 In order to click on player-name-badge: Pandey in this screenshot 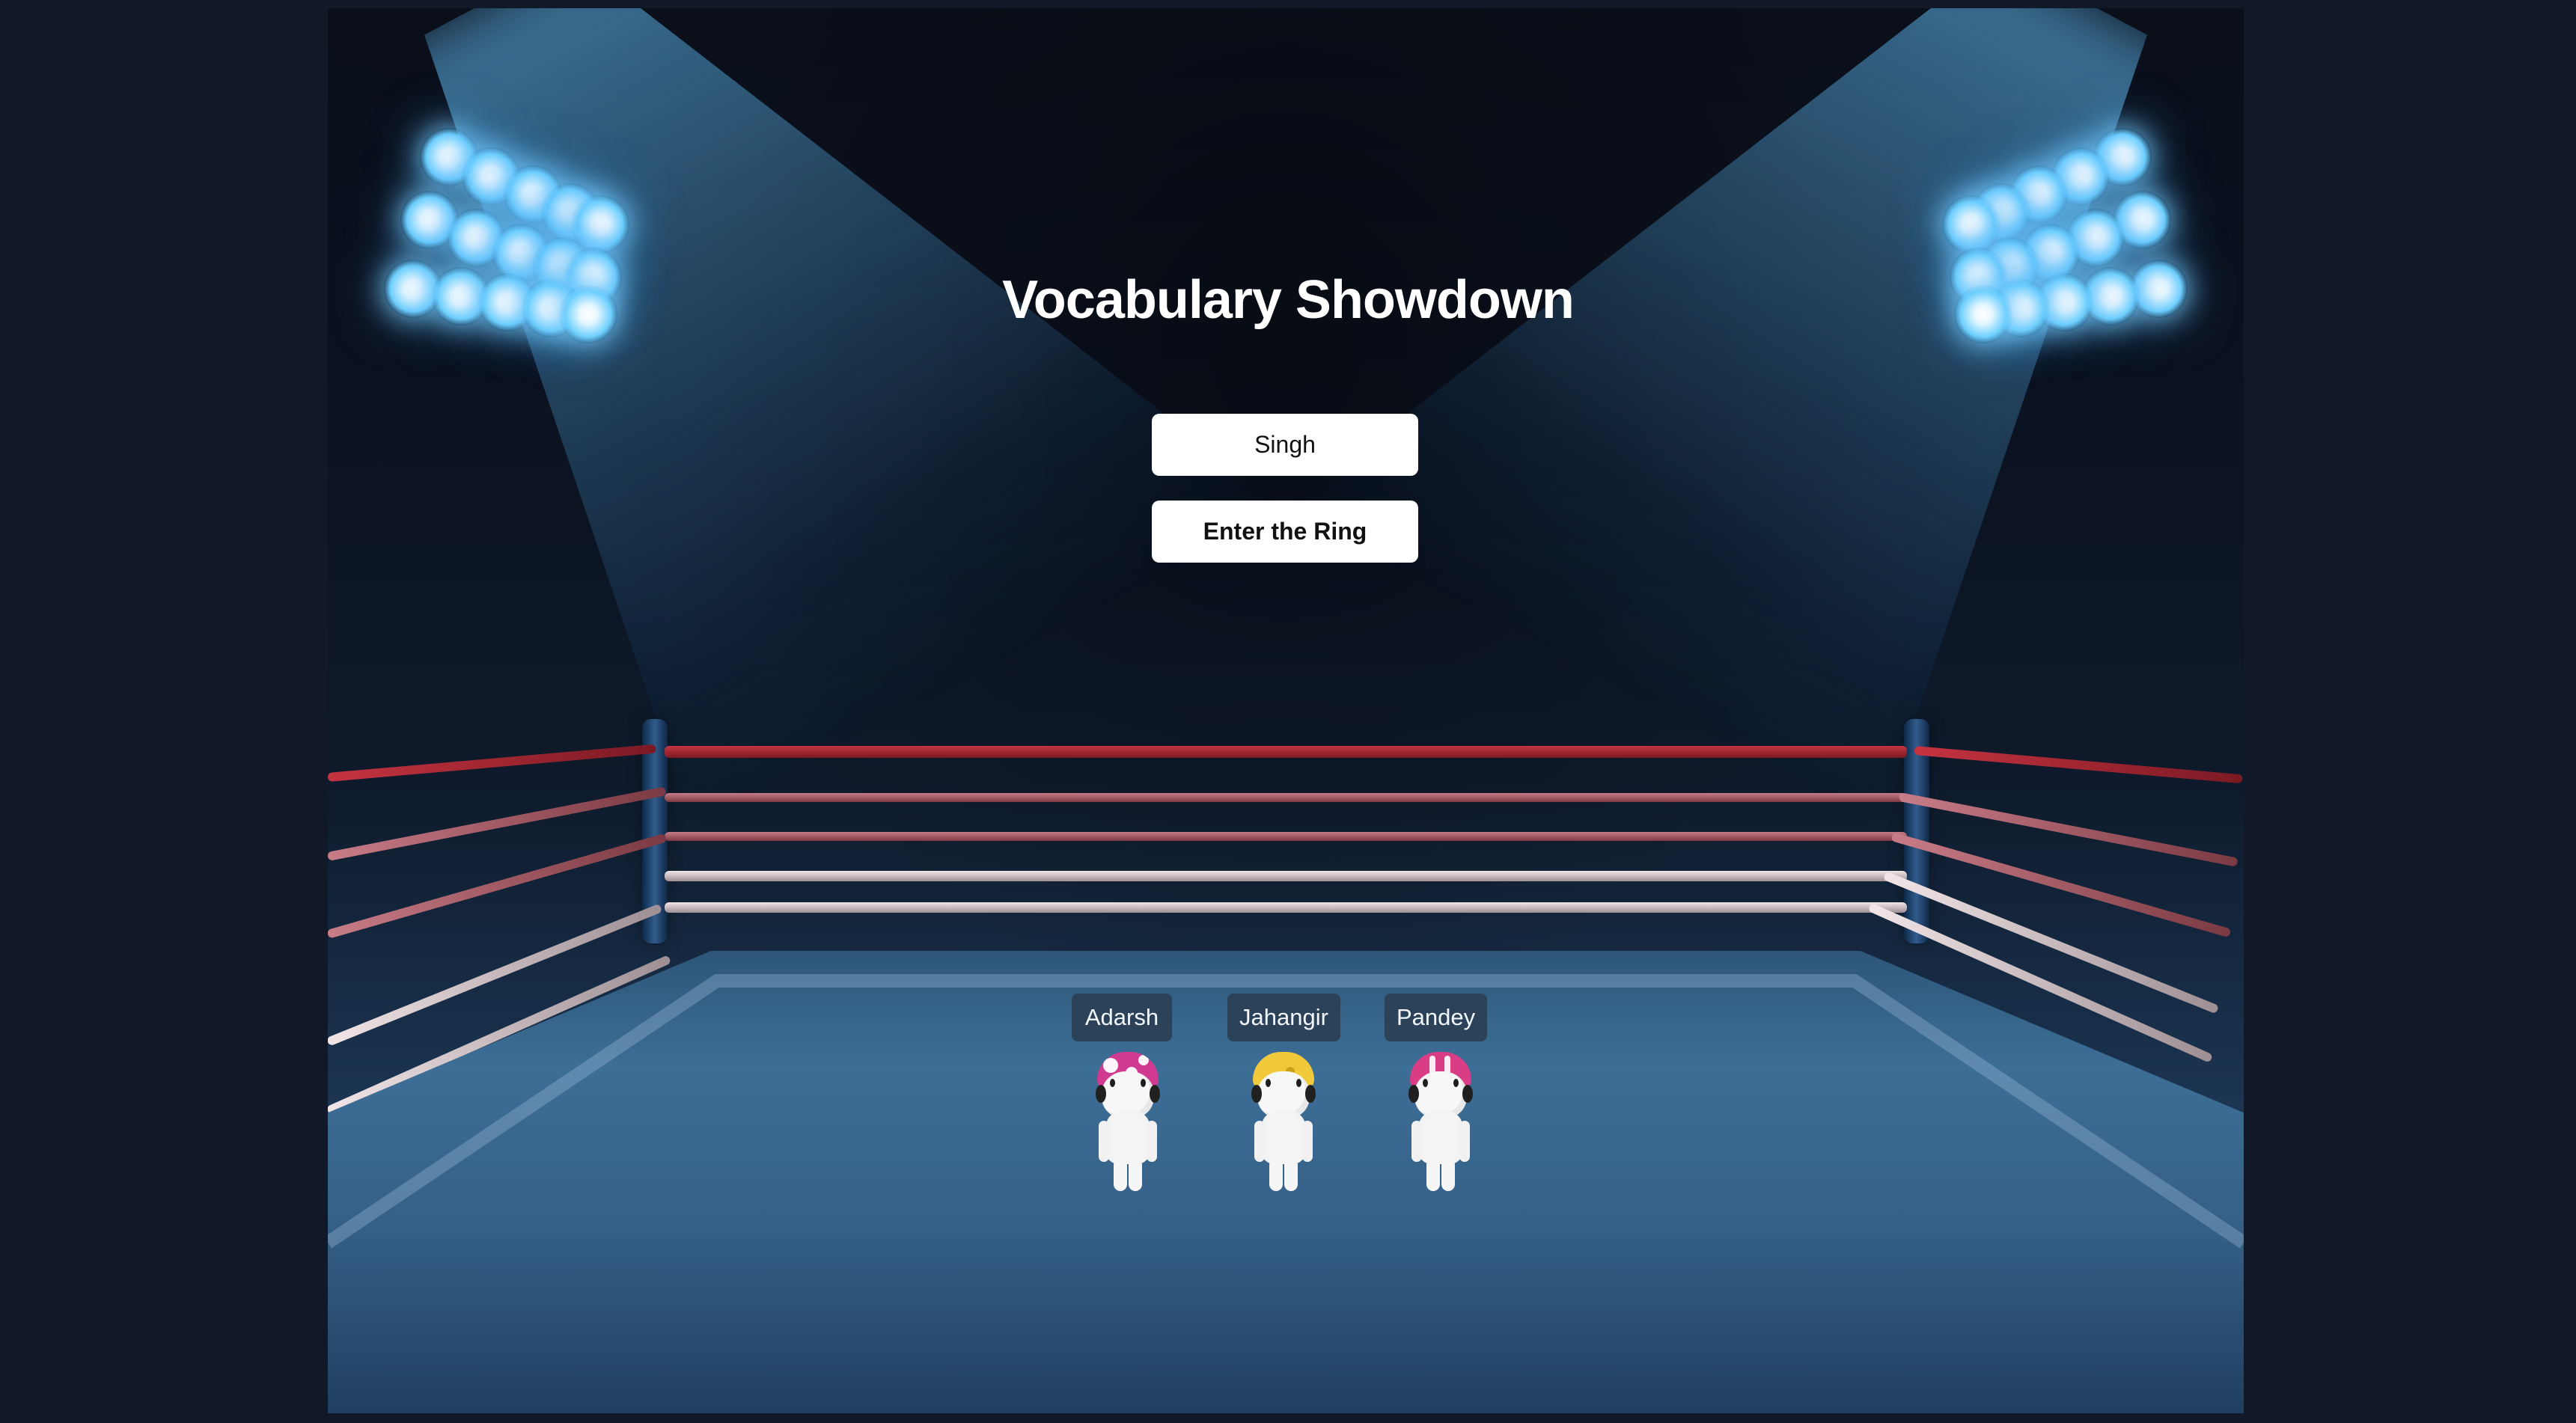, I will do `click(1436, 1017)`.